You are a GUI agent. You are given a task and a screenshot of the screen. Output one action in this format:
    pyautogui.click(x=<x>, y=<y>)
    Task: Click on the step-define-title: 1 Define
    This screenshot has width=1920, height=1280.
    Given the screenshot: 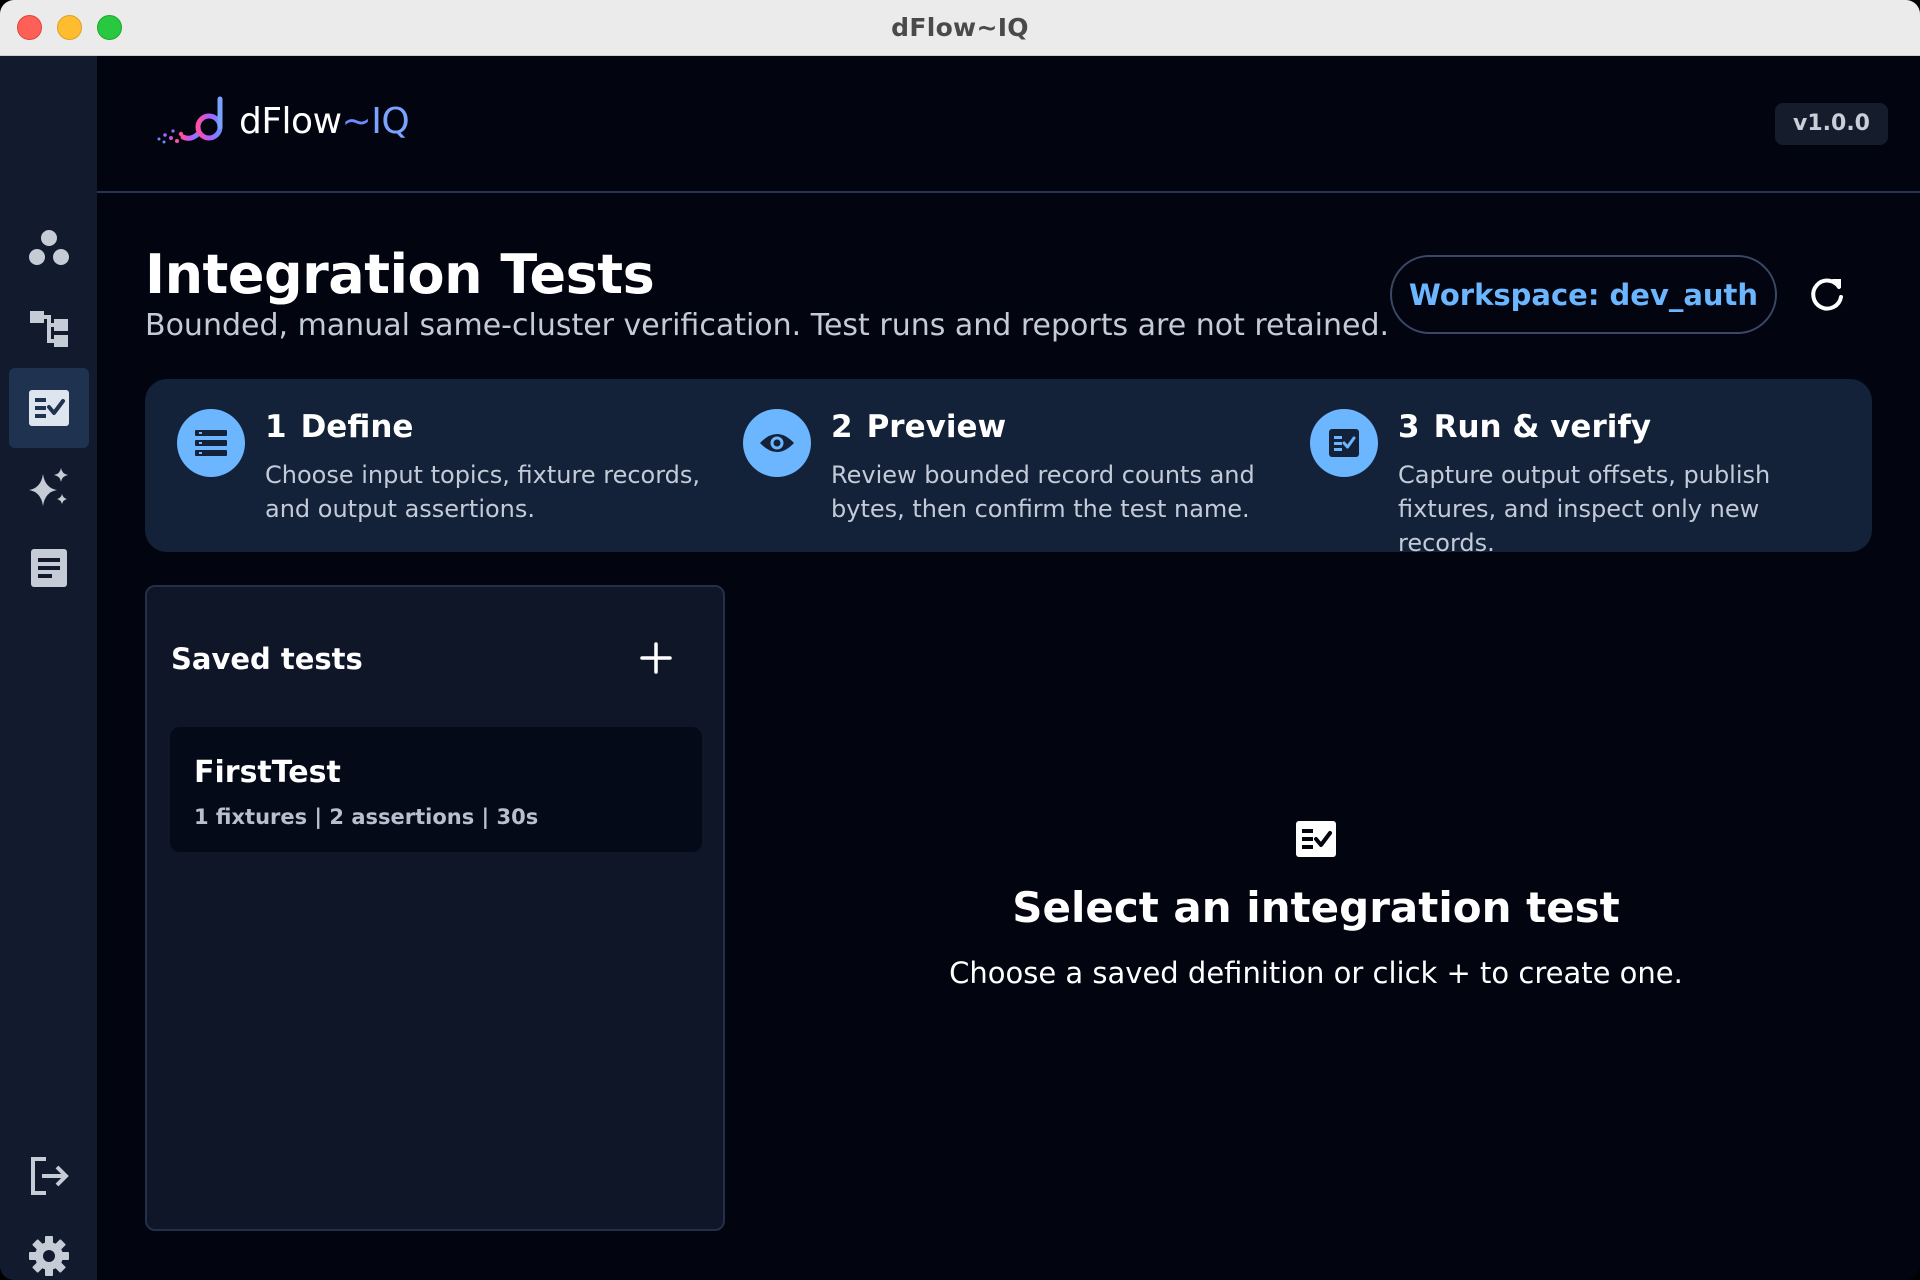 What is the action you would take?
    pyautogui.click(x=339, y=427)
    